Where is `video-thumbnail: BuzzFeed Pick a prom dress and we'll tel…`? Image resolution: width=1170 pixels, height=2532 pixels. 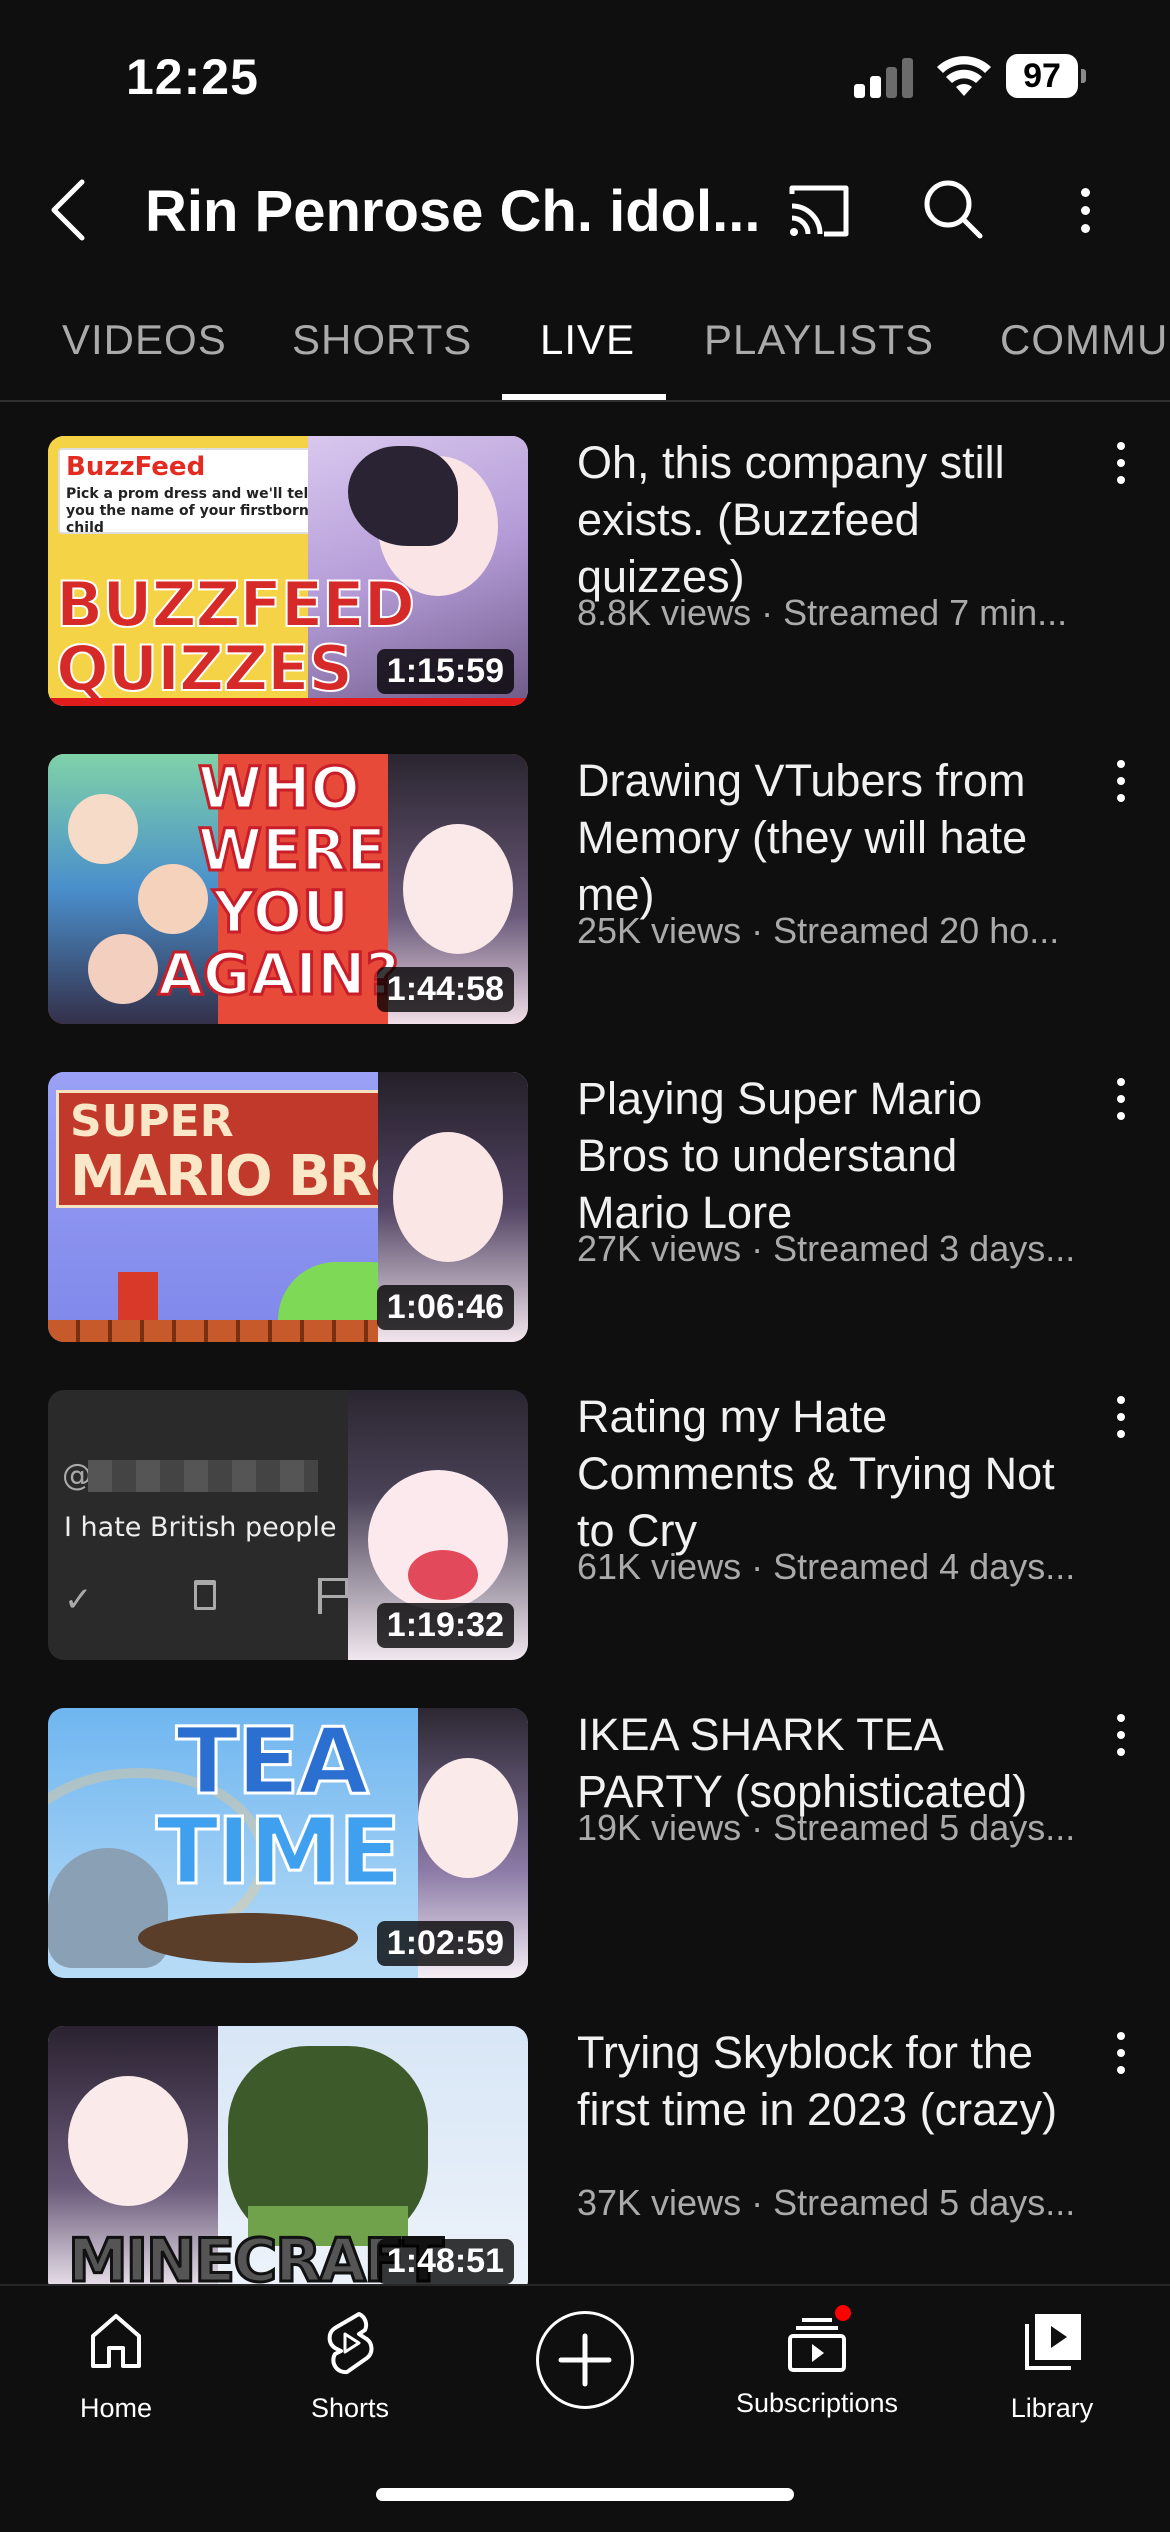 video-thumbnail: BuzzFeed Pick a prom dress and we'll tel… is located at coordinates (288, 571).